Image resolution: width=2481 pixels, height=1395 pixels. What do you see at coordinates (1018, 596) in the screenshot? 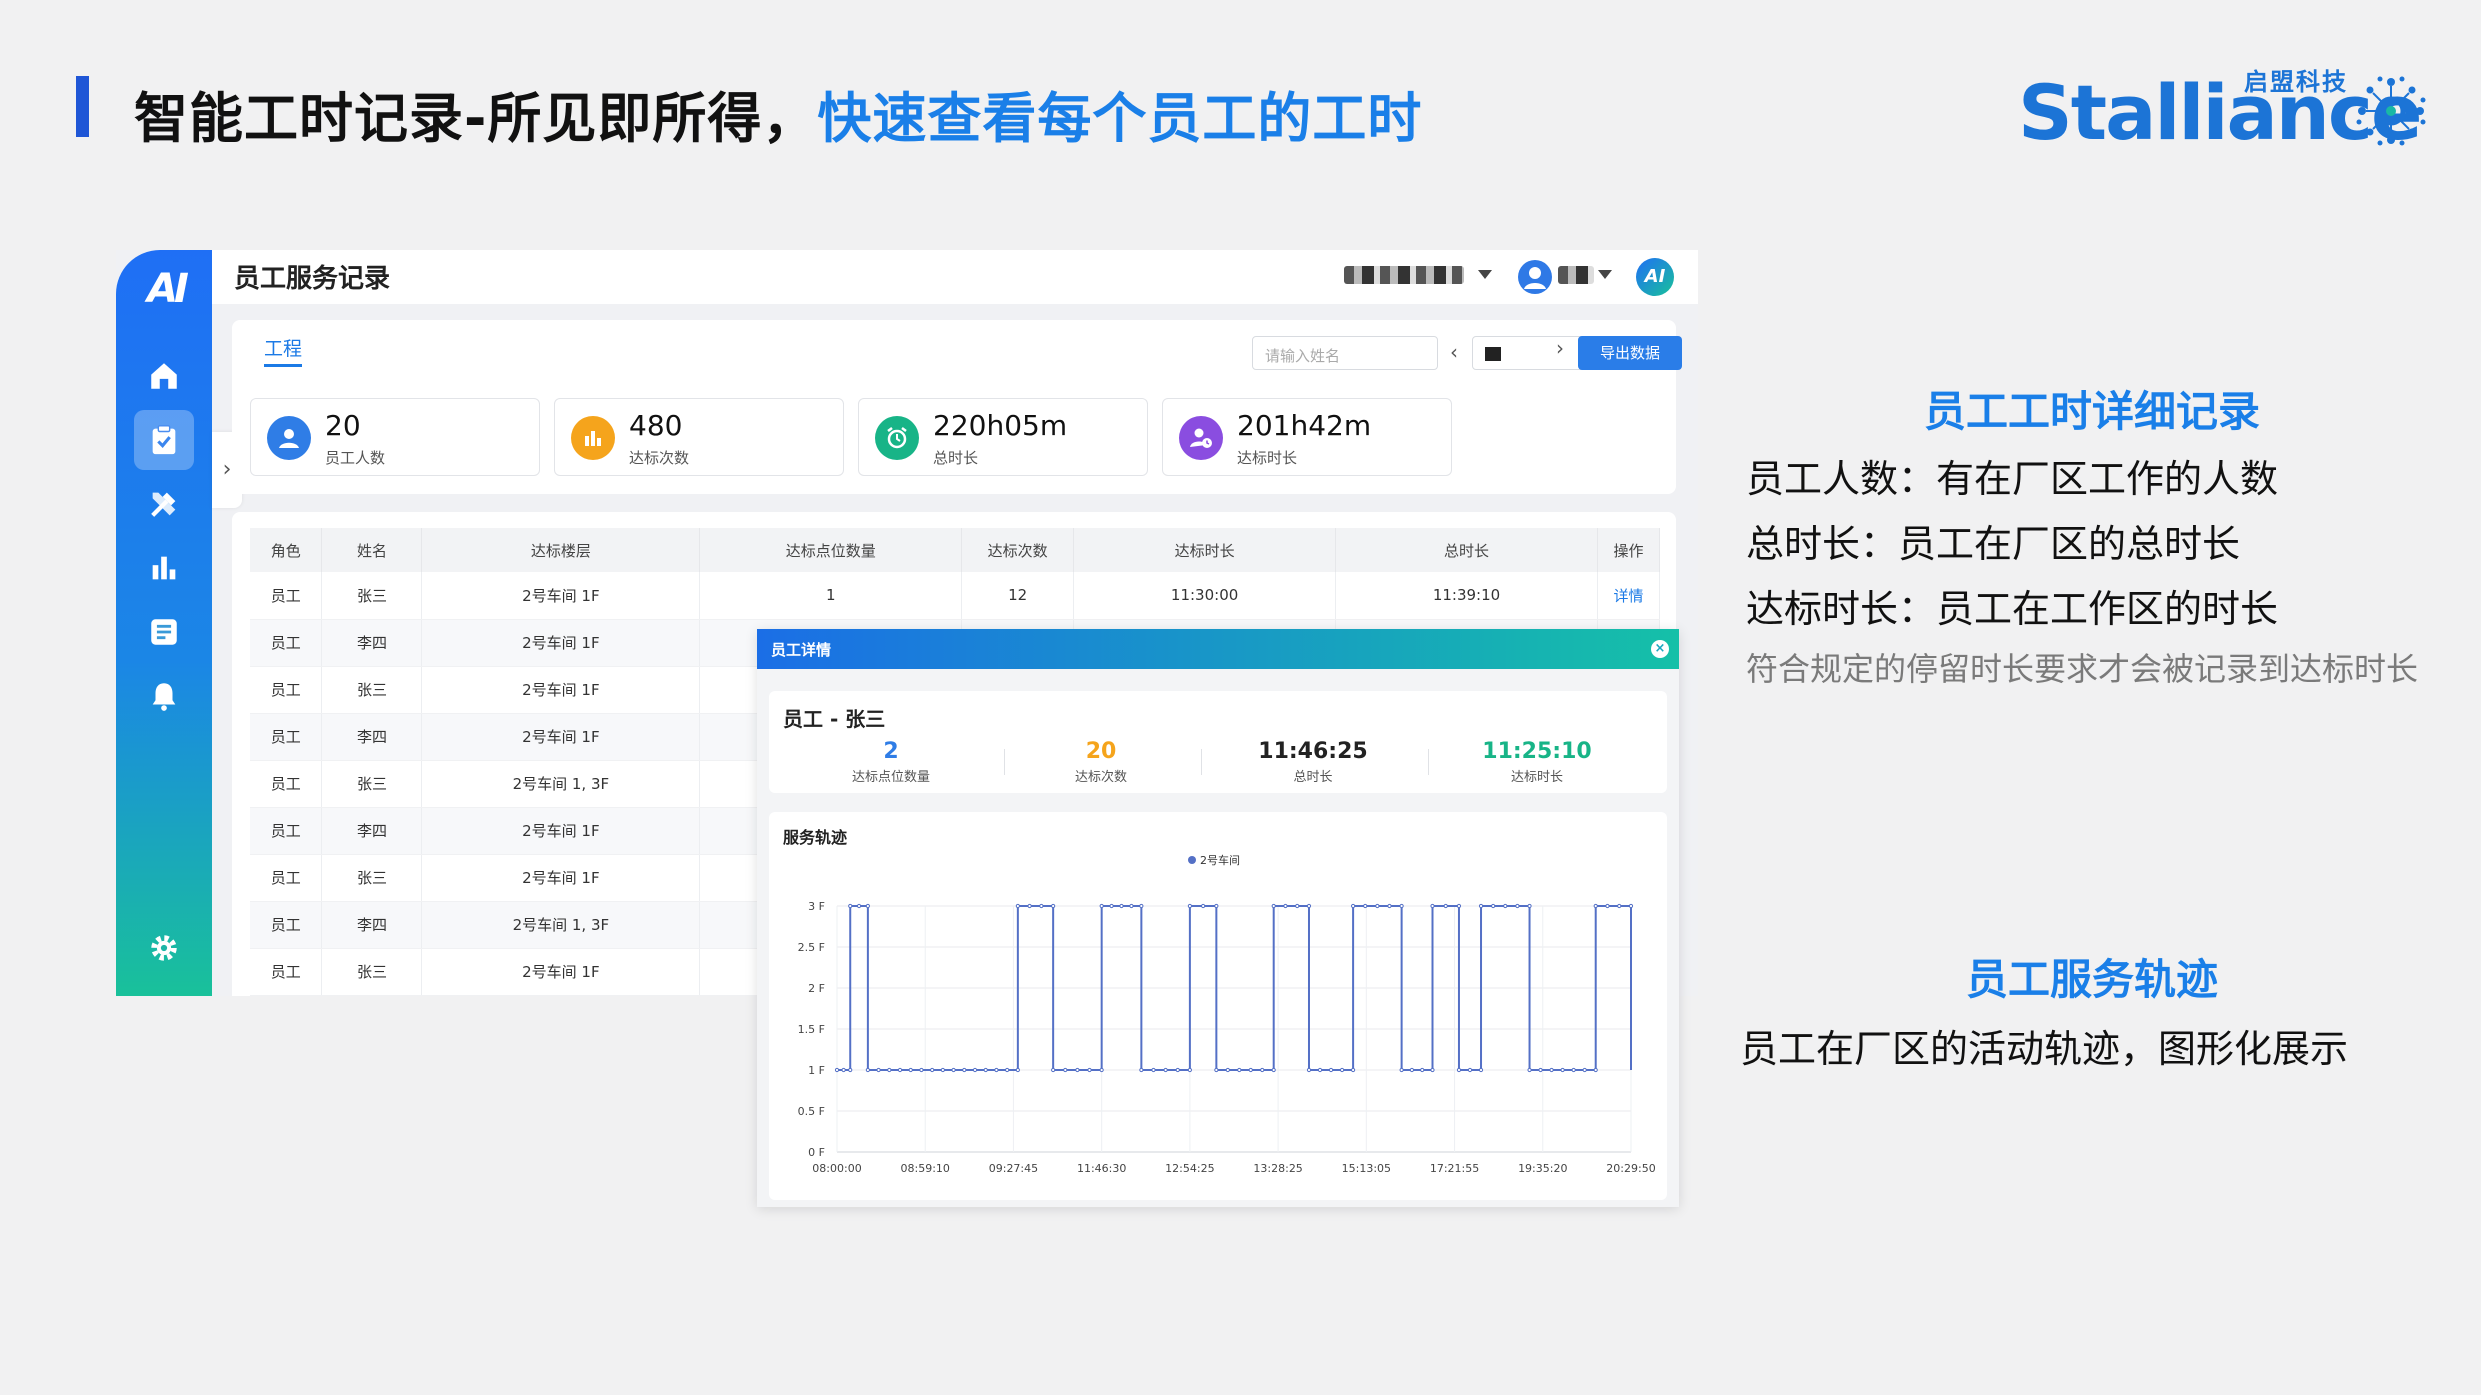
I see `table-cell: 12` at bounding box center [1018, 596].